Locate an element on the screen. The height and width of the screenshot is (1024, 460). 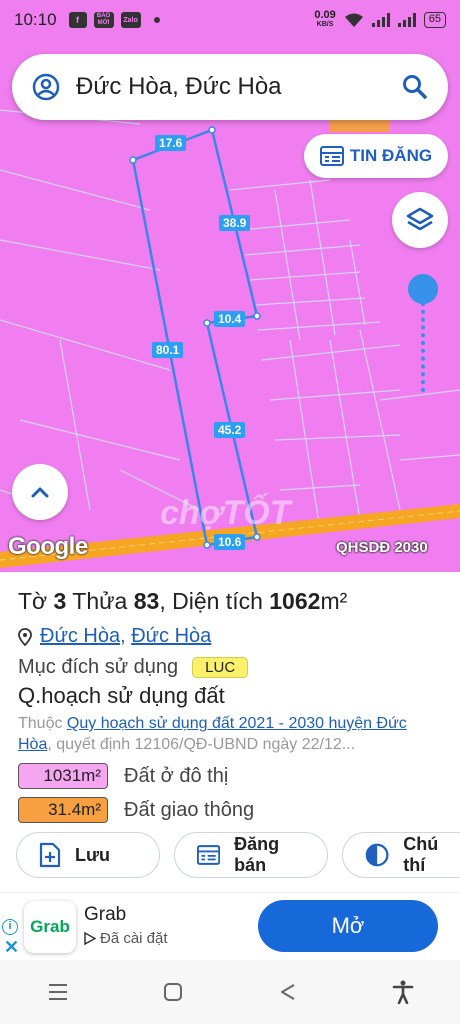
parcel-boundary is located at coordinates (195, 337).